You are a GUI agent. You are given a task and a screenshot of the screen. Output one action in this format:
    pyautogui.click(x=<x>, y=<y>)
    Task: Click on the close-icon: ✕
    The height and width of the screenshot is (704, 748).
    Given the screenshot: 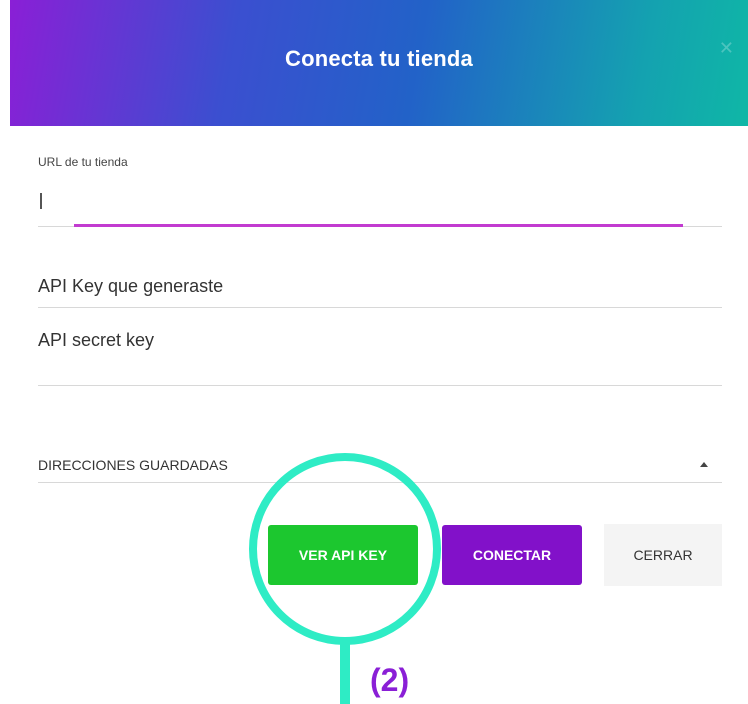 What is the action you would take?
    pyautogui.click(x=726, y=48)
    